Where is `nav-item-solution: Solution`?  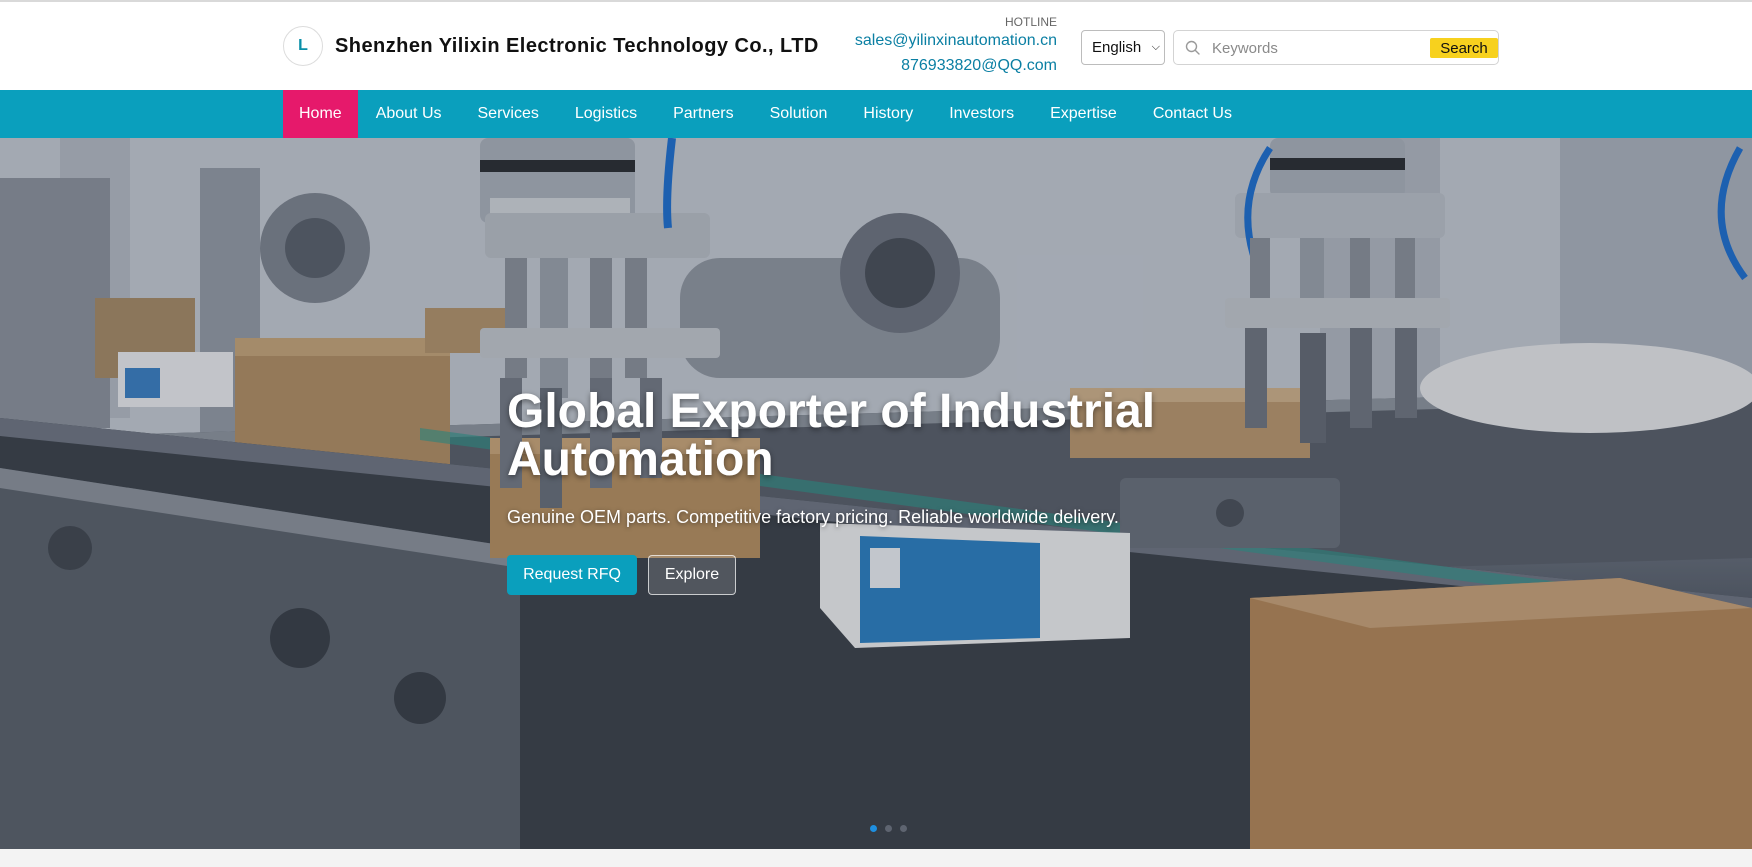
nav-item-solution: Solution is located at coordinates (799, 114).